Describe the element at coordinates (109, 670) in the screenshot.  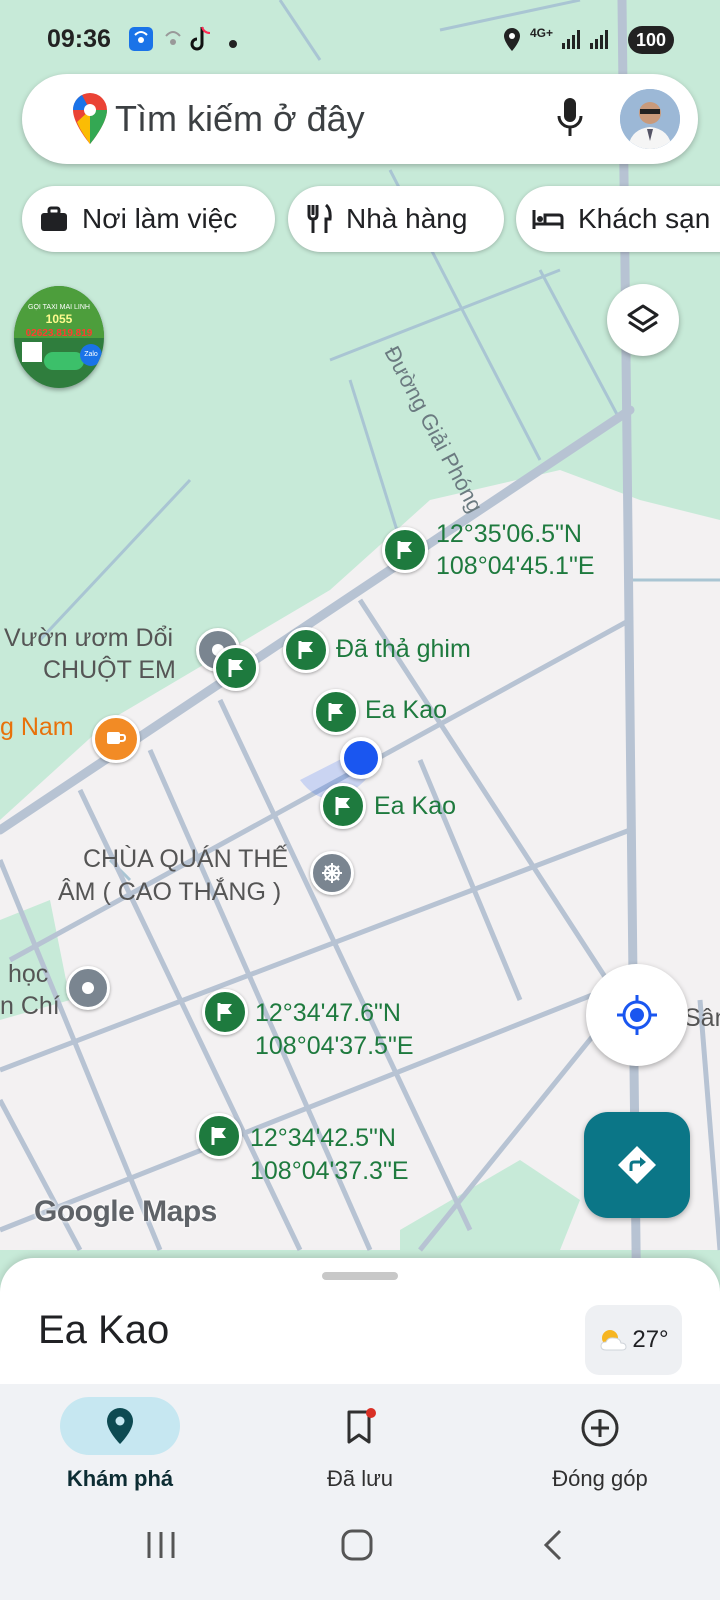
I see `nursery-label-line2: CHUỘT EM` at that location.